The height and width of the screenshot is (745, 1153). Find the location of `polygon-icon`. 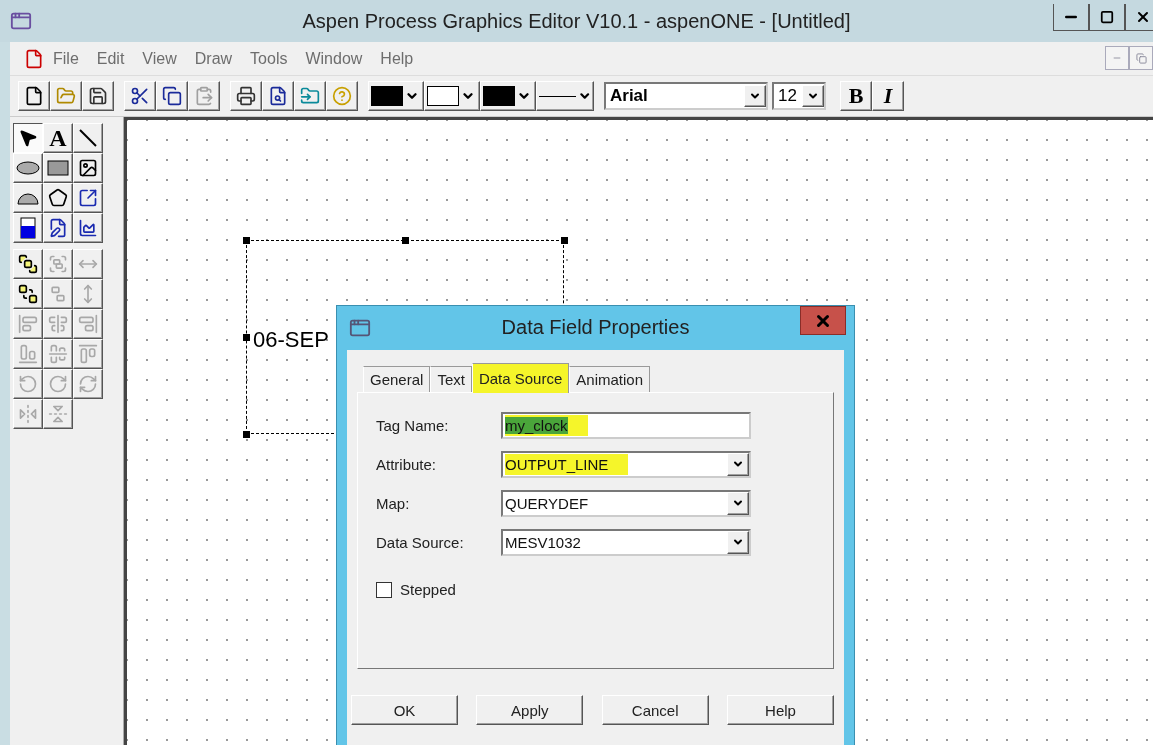

polygon-icon is located at coordinates (58, 198).